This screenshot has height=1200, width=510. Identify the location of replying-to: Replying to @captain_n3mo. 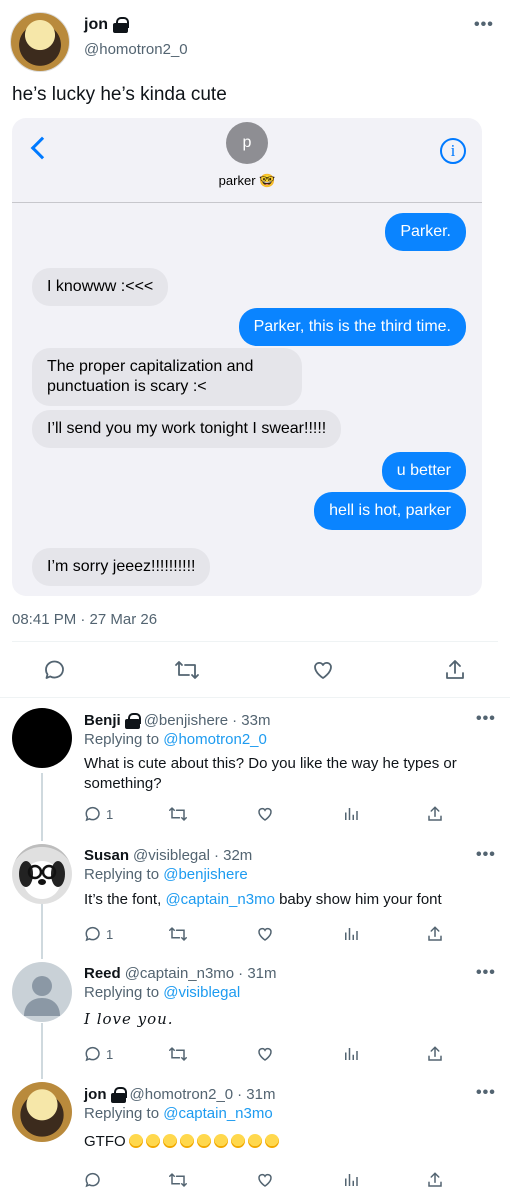
(178, 1113).